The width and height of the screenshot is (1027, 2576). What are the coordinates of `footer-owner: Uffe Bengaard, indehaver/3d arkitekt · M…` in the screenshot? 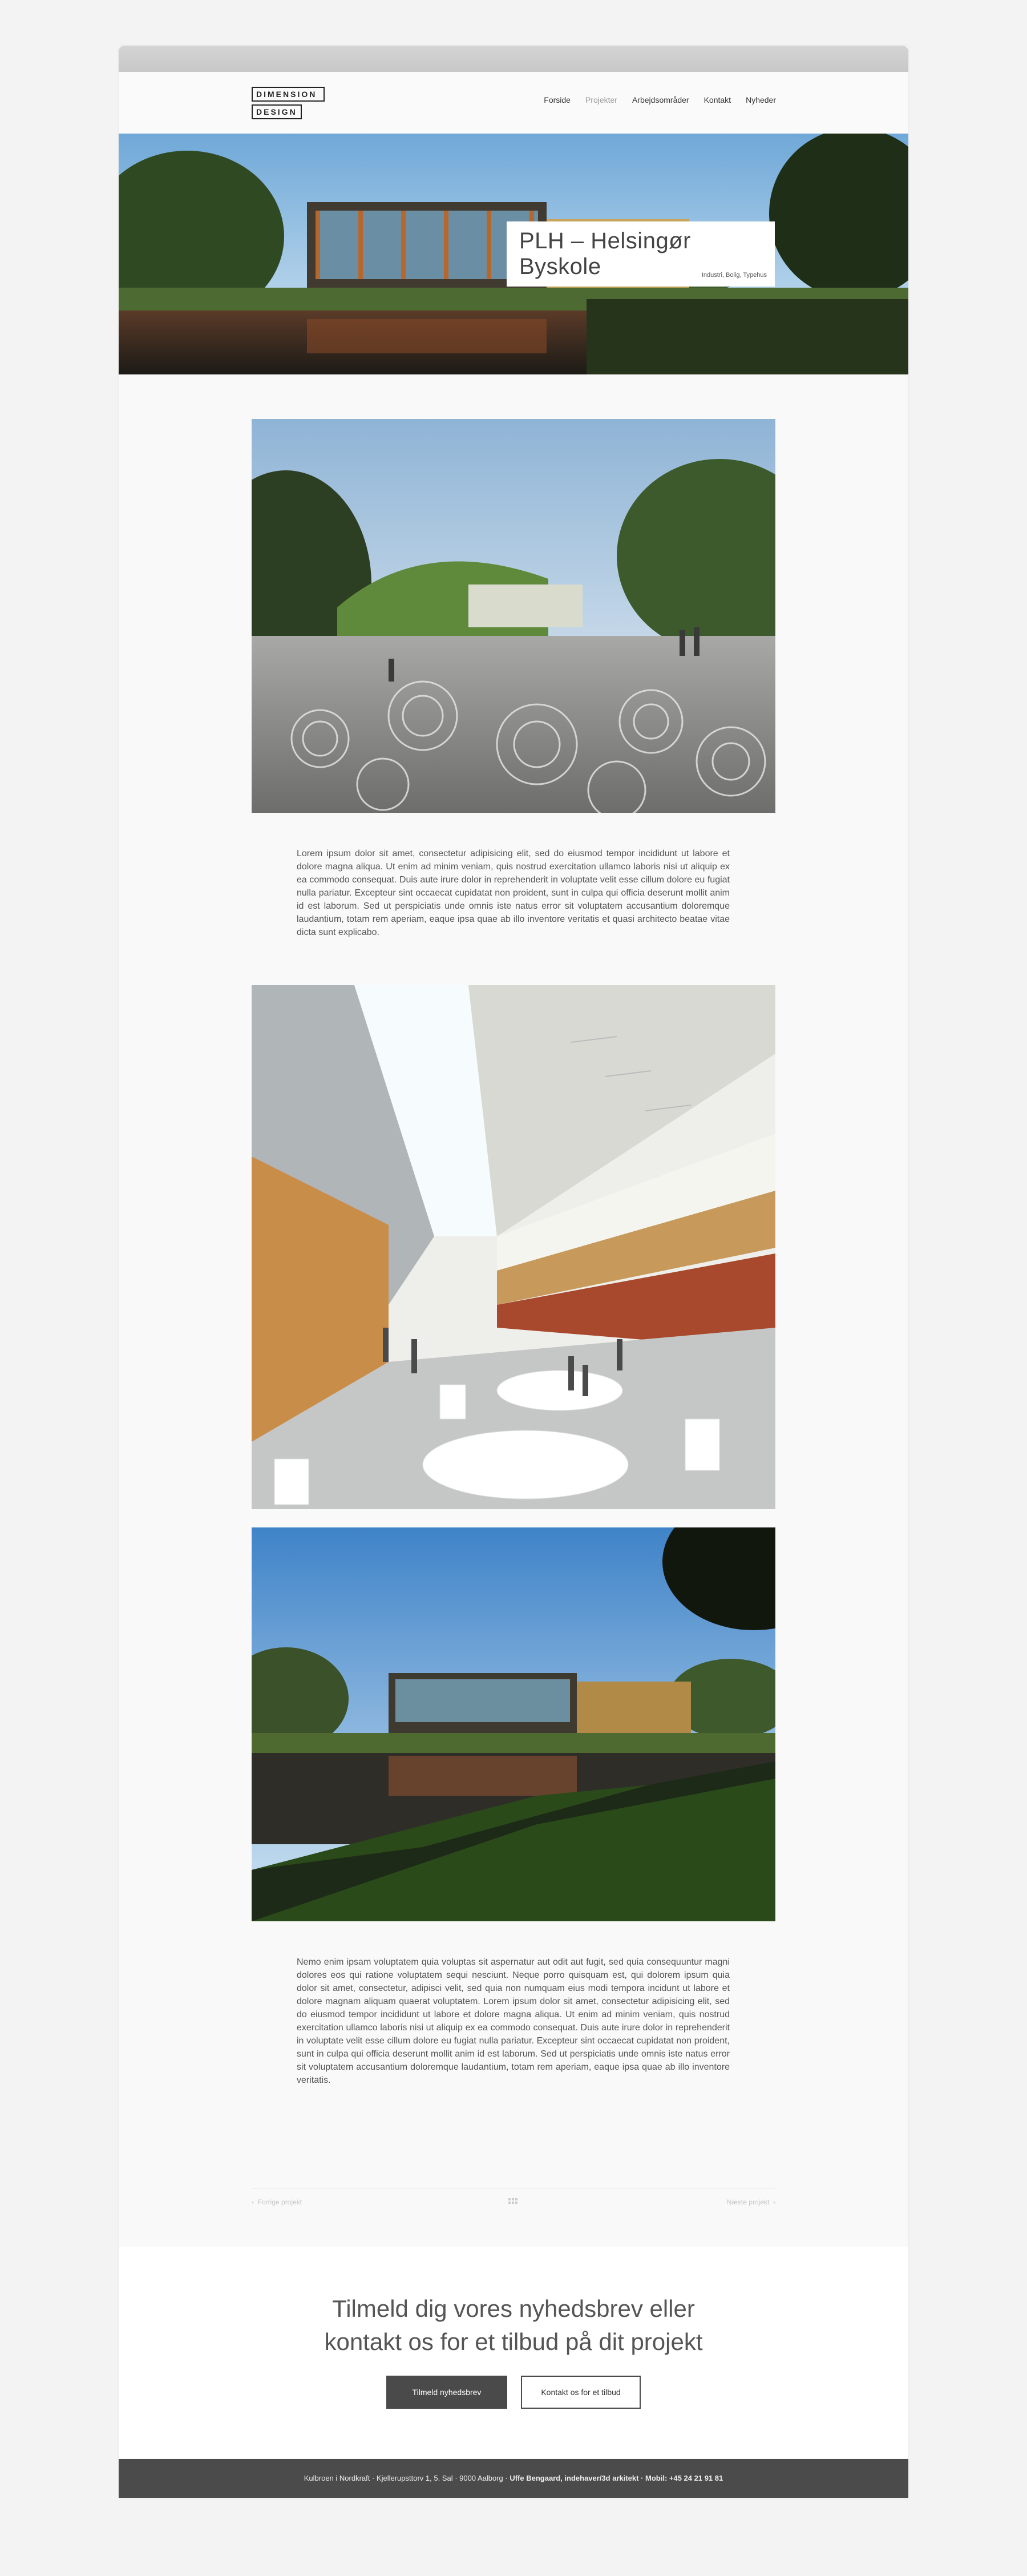 It's located at (616, 2478).